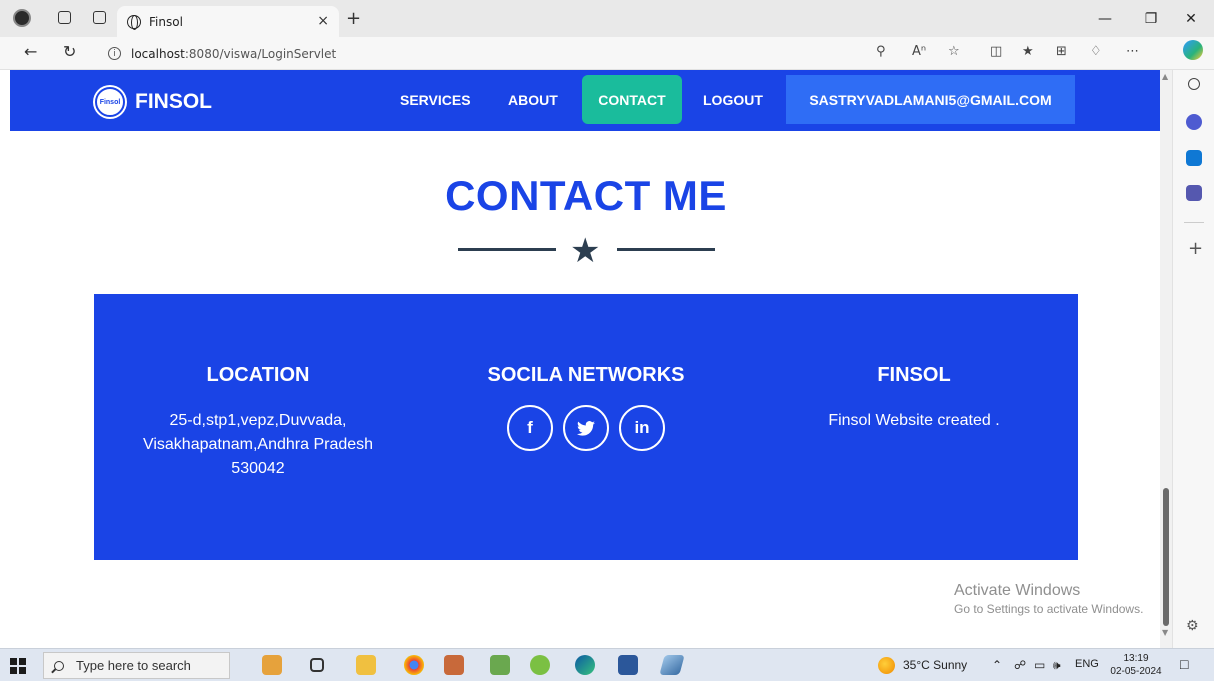 This screenshot has height=681, width=1214. What do you see at coordinates (607, 18) in the screenshot?
I see `browser-tab-bar: Finsol × + — ❐ ✕` at bounding box center [607, 18].